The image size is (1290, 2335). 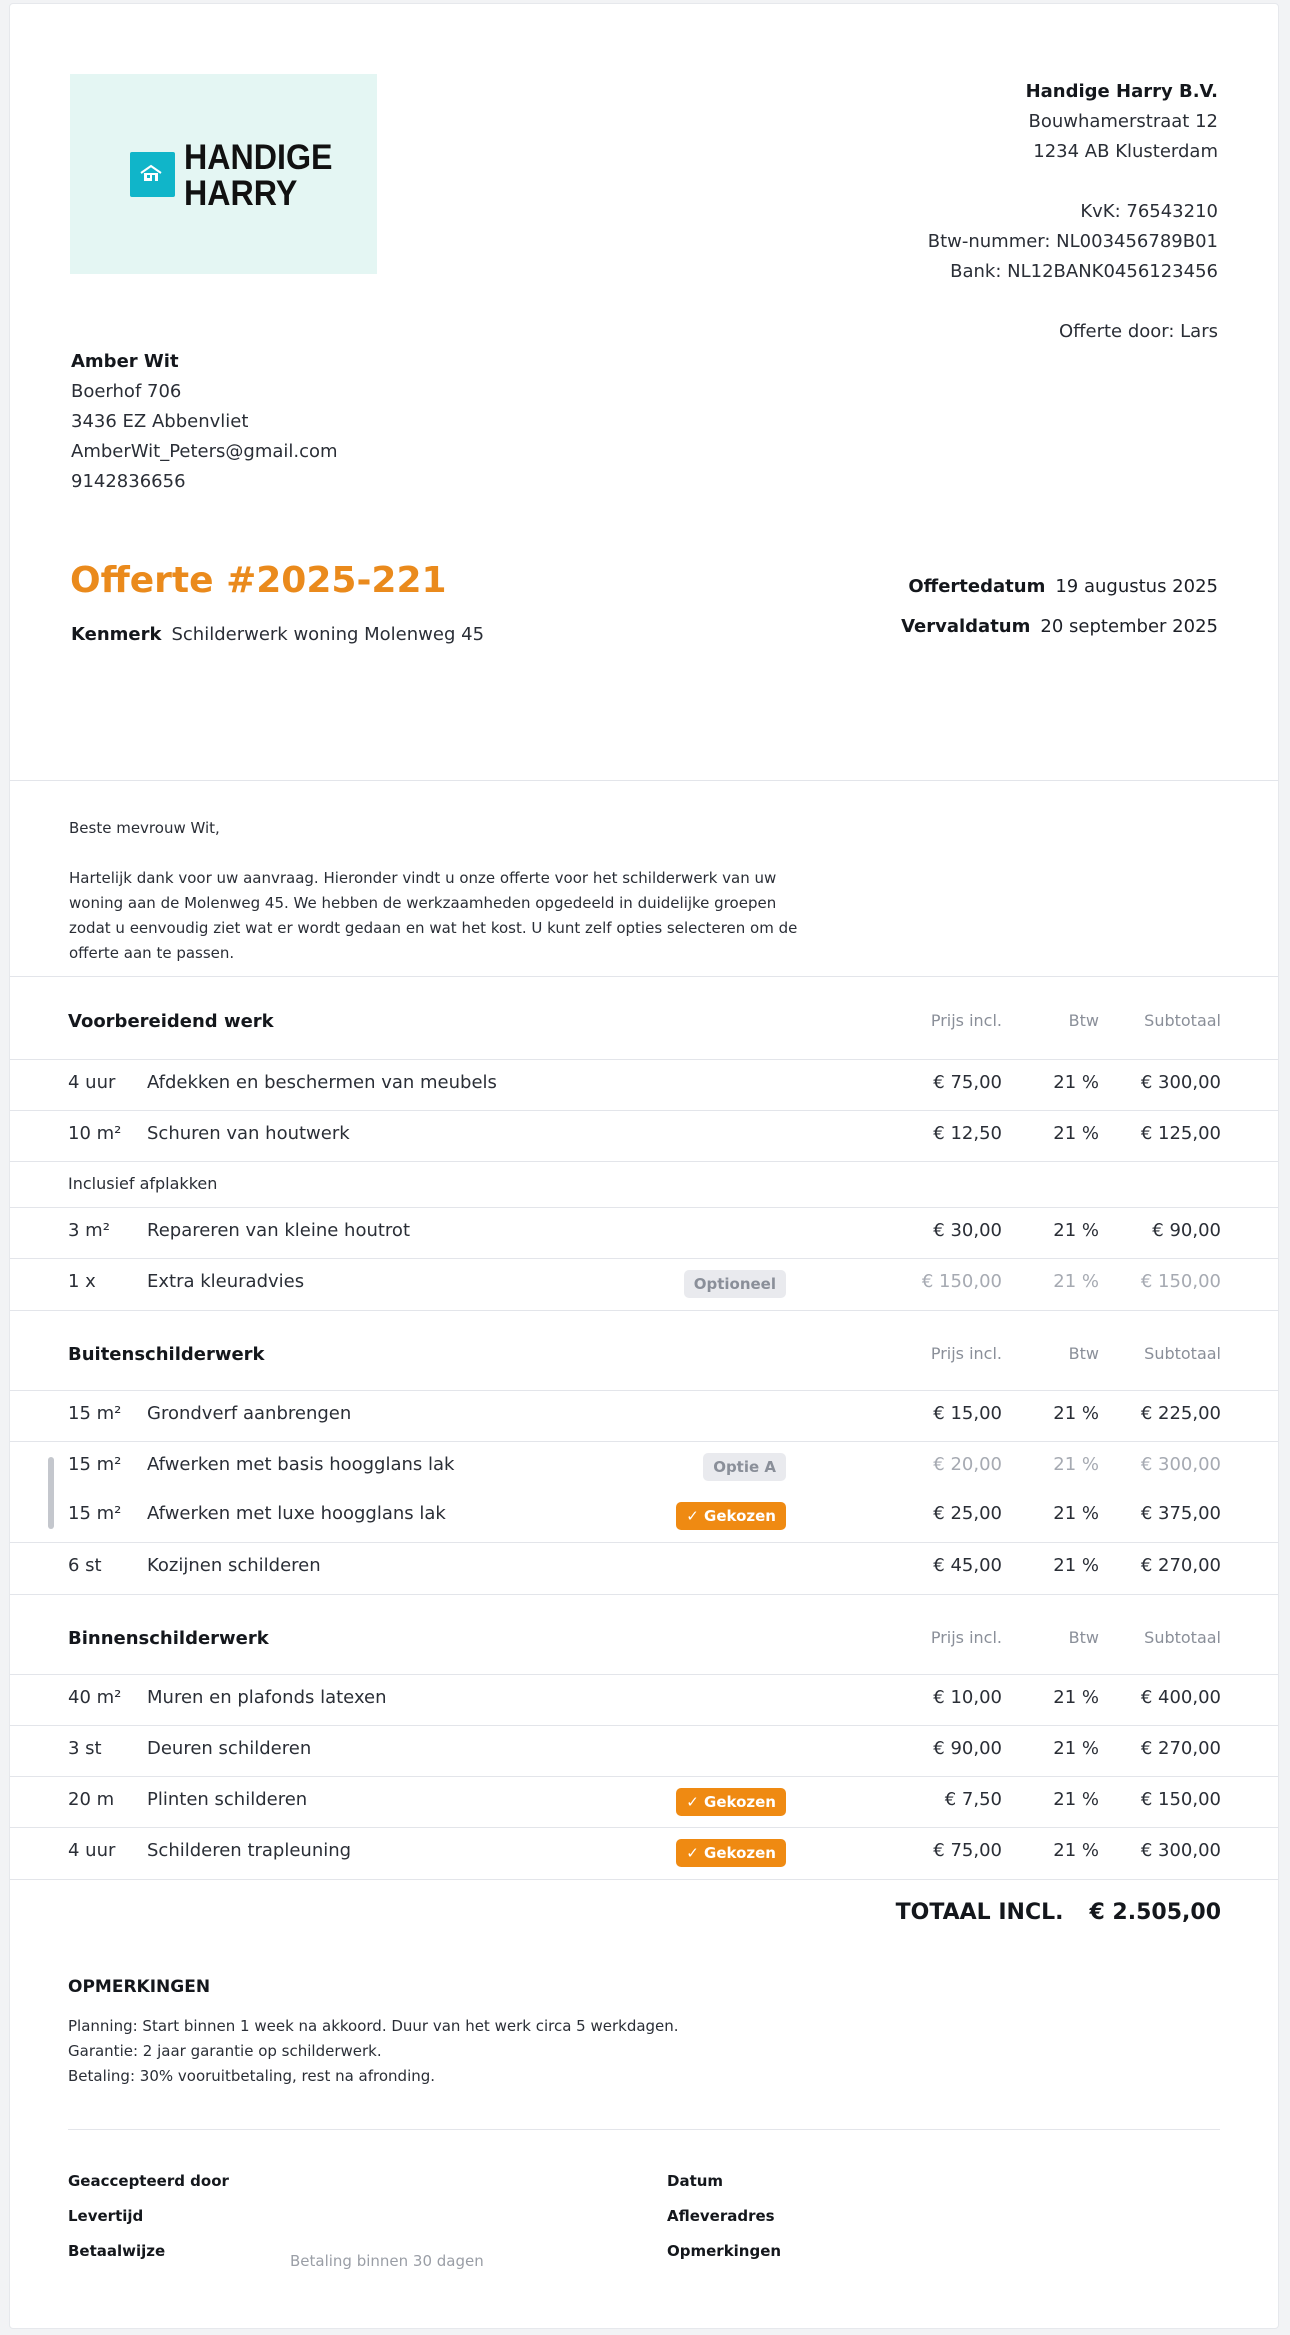 What do you see at coordinates (267, 1697) in the screenshot?
I see `row-description: Muren en plafonds latexen` at bounding box center [267, 1697].